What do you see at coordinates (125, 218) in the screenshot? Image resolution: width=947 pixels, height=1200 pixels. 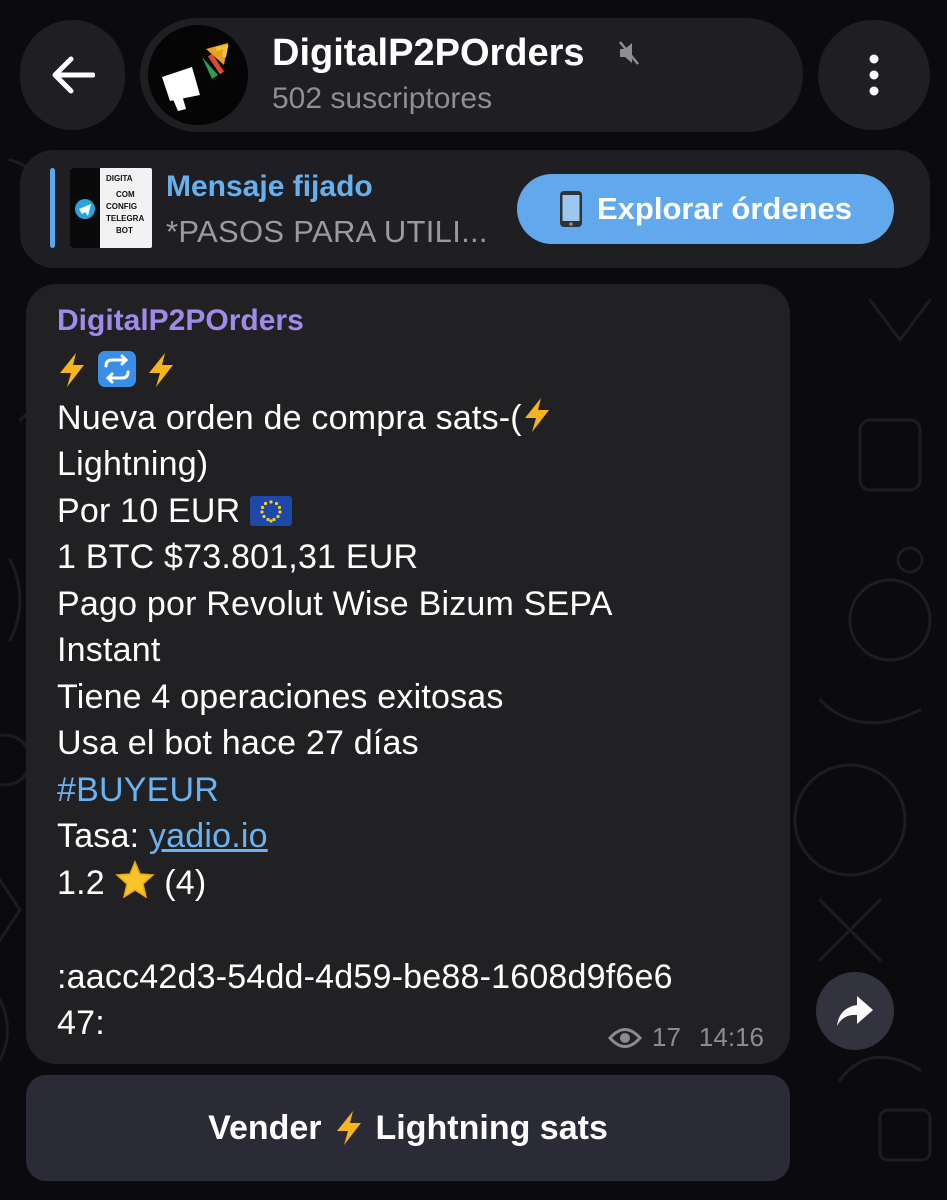 I see `thumb-text: TELEGRA` at bounding box center [125, 218].